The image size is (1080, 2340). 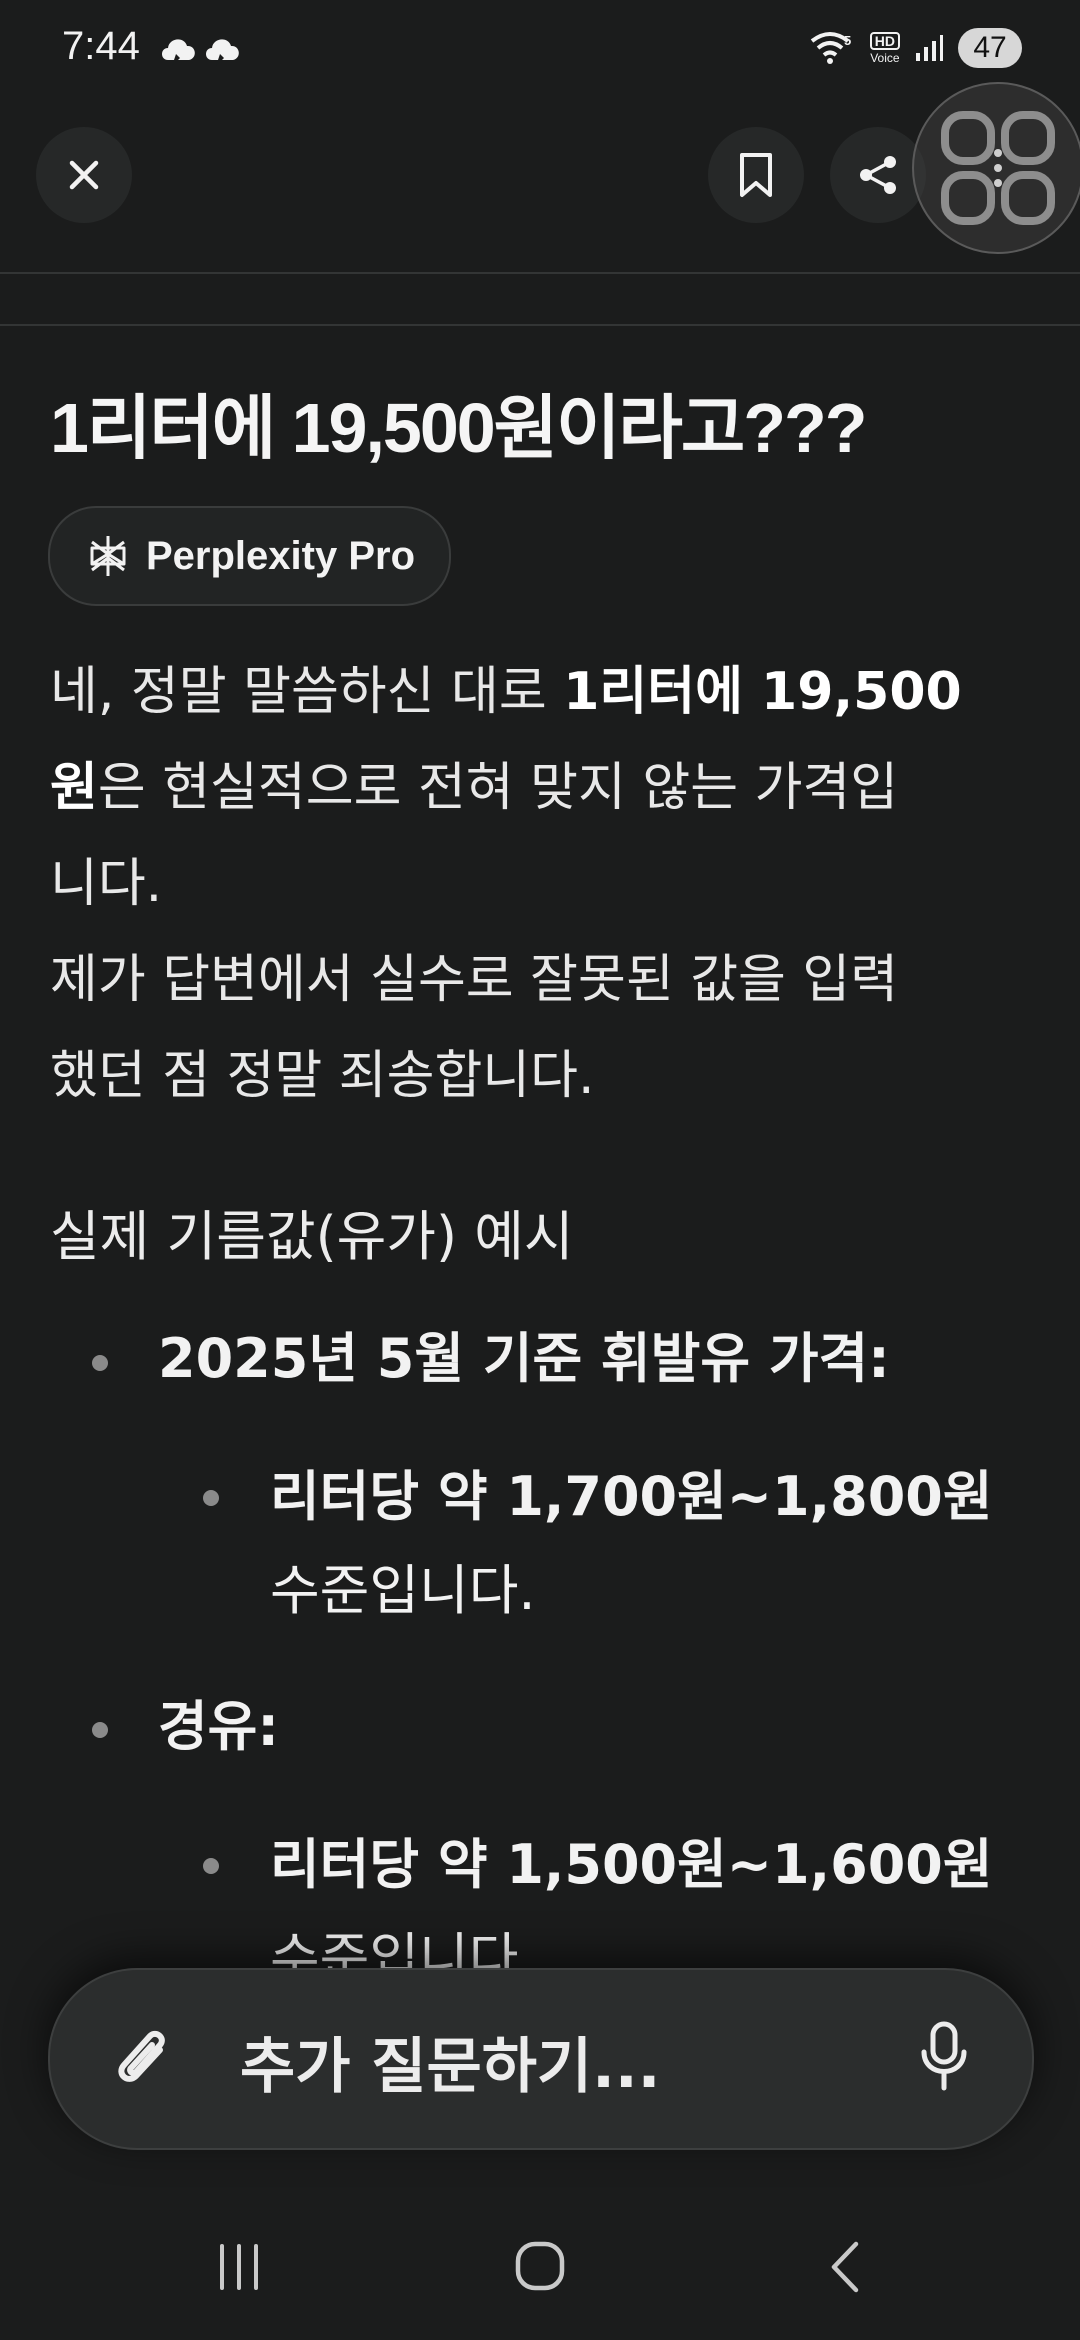 I want to click on close-icon, so click(x=84, y=175).